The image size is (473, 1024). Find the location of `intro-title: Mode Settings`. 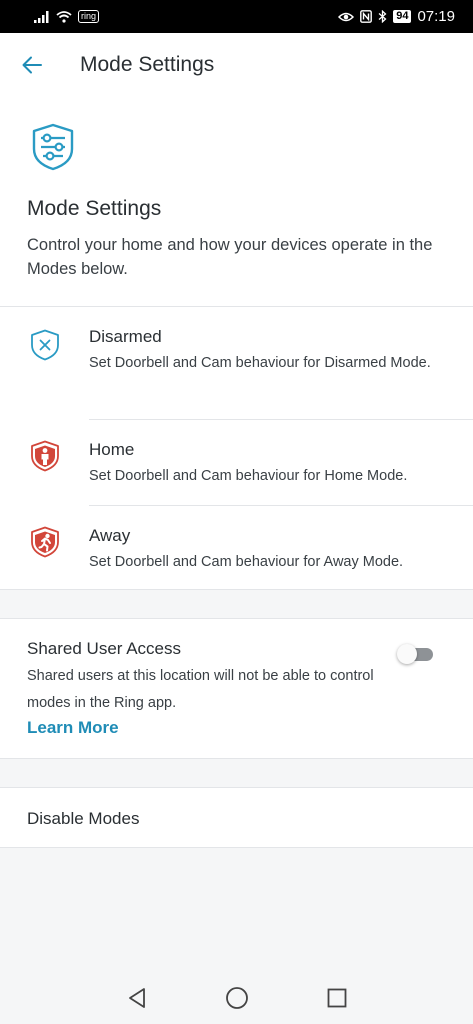

intro-title: Mode Settings is located at coordinates (94, 208).